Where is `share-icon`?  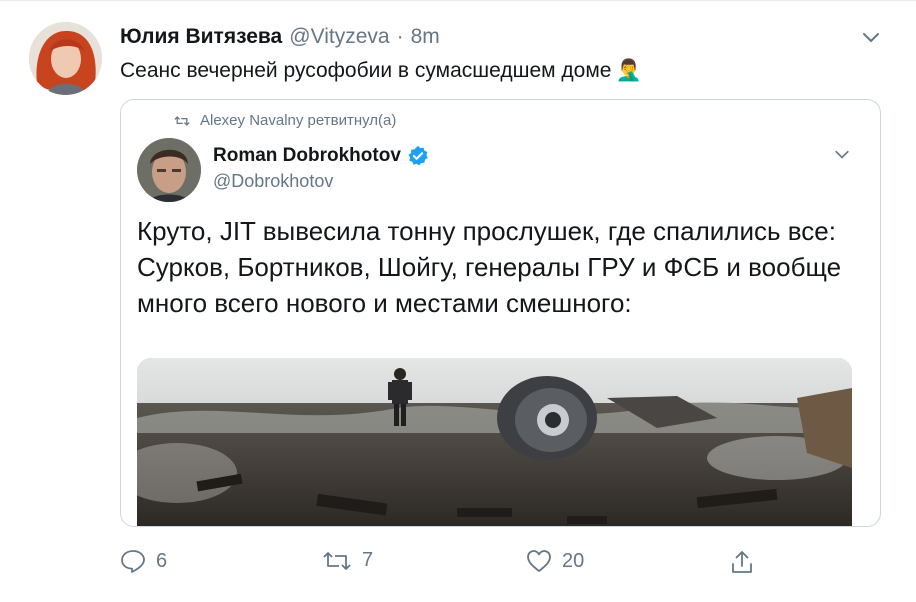
share-icon is located at coordinates (742, 562).